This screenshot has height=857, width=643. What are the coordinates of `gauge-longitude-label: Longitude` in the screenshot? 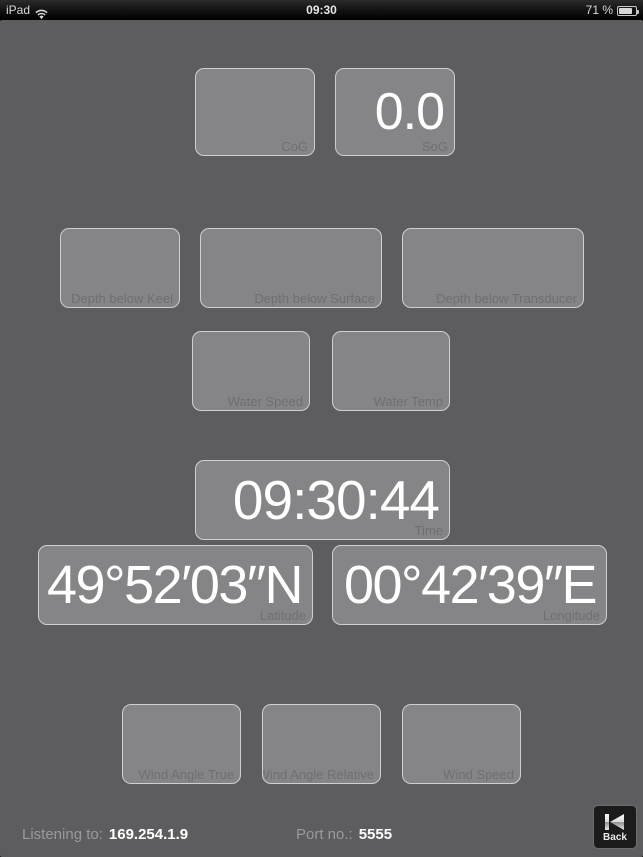 It's located at (571, 615).